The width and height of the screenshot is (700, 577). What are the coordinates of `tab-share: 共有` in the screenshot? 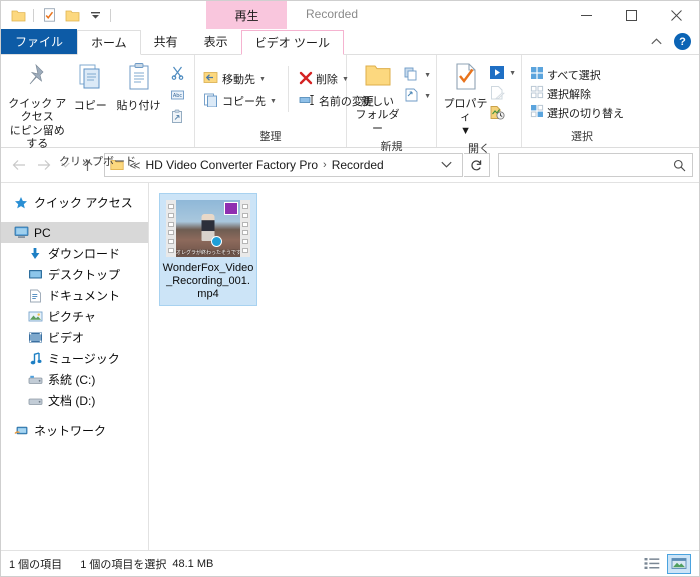 It's located at (166, 41).